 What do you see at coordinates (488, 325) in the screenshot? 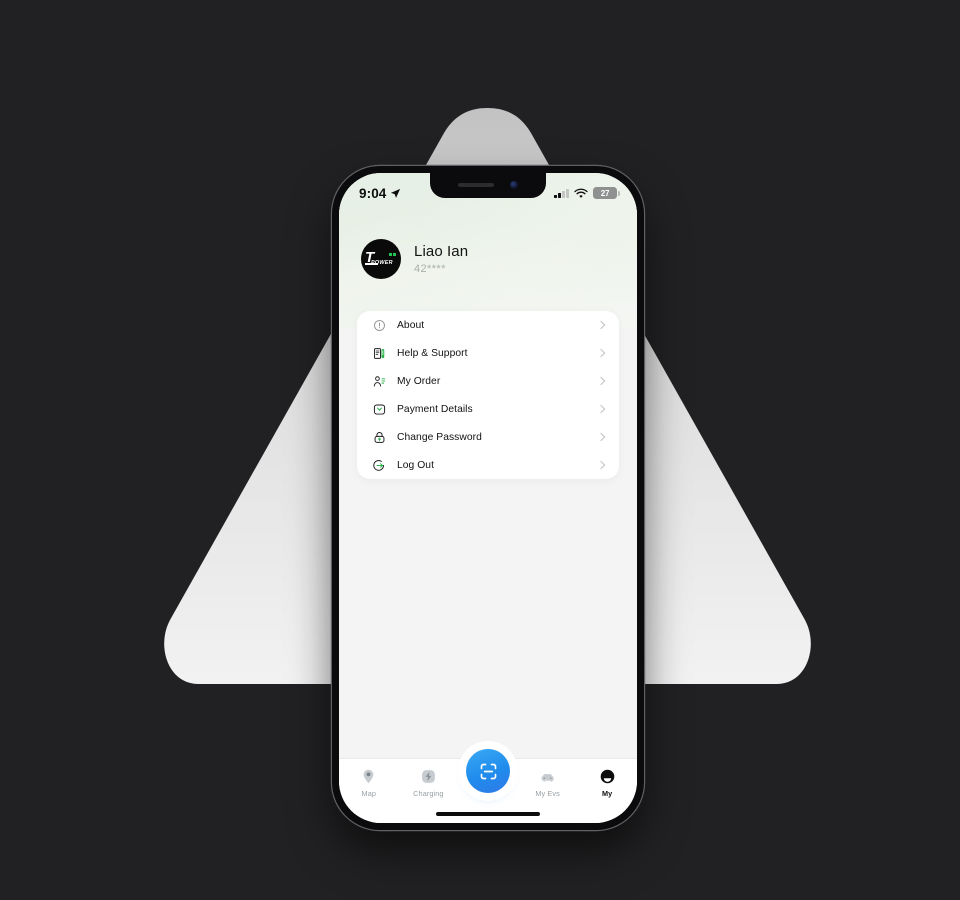
I see `menu-item-about: About` at bounding box center [488, 325].